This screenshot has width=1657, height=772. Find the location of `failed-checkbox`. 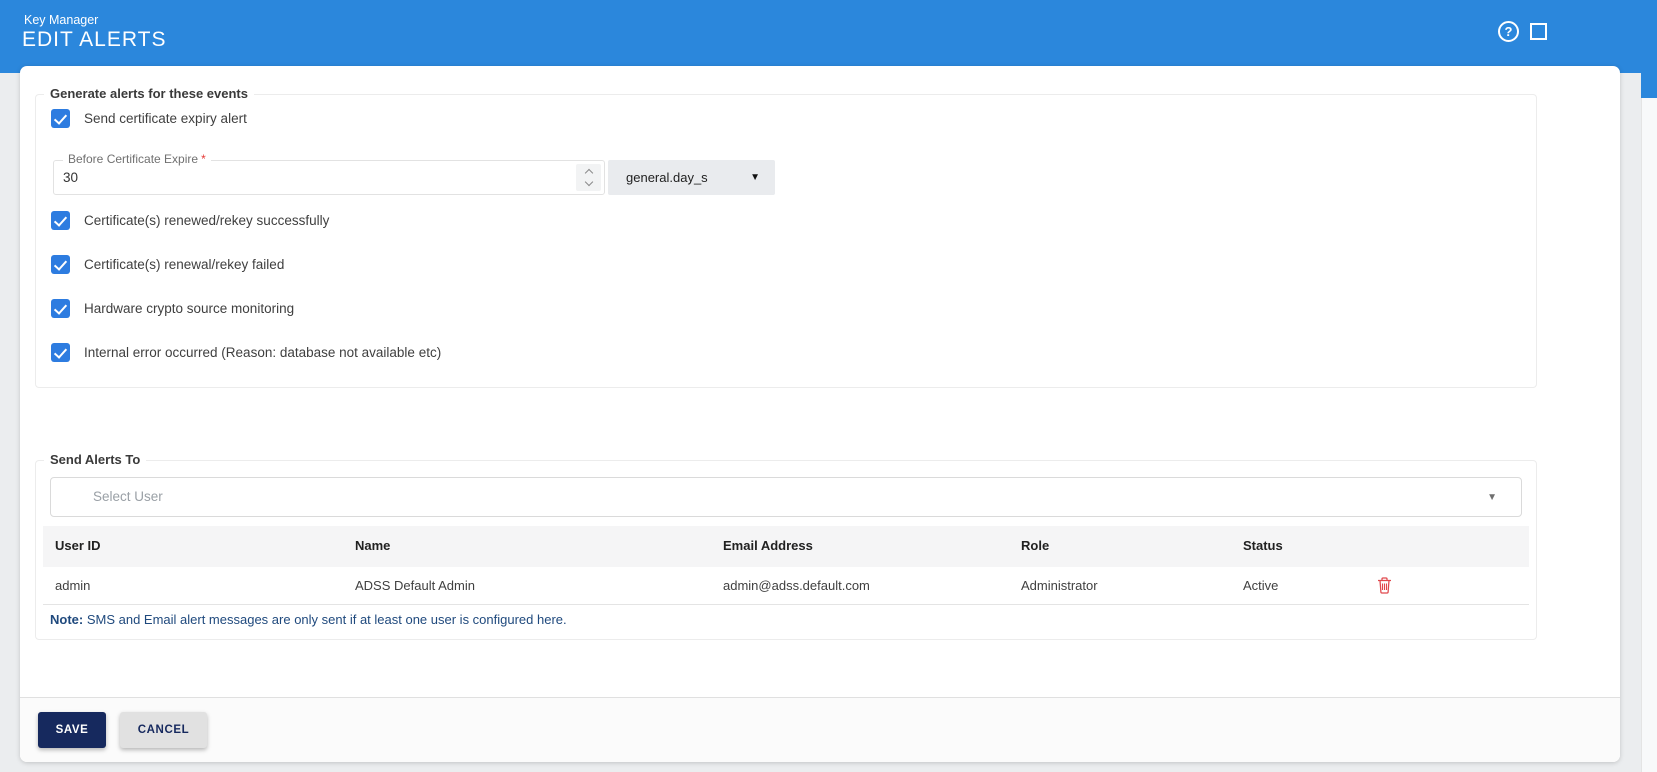

failed-checkbox is located at coordinates (60, 264).